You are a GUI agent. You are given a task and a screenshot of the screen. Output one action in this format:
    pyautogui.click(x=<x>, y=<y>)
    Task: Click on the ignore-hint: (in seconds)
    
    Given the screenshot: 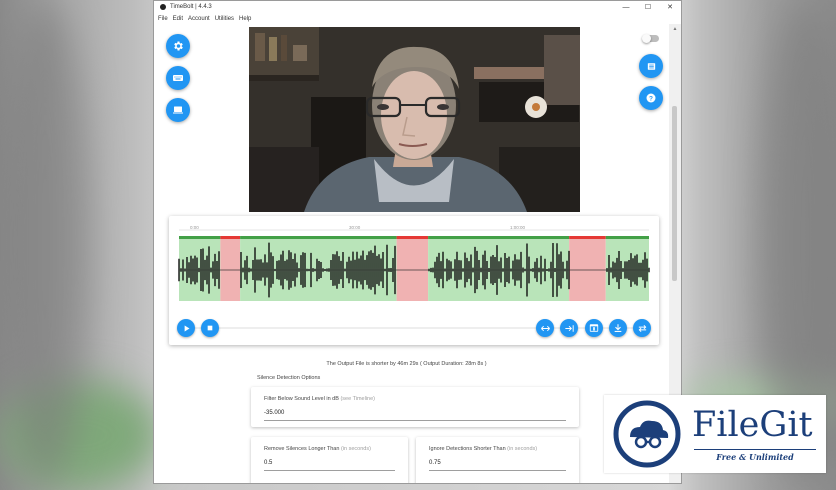 What is the action you would take?
    pyautogui.click(x=522, y=449)
    